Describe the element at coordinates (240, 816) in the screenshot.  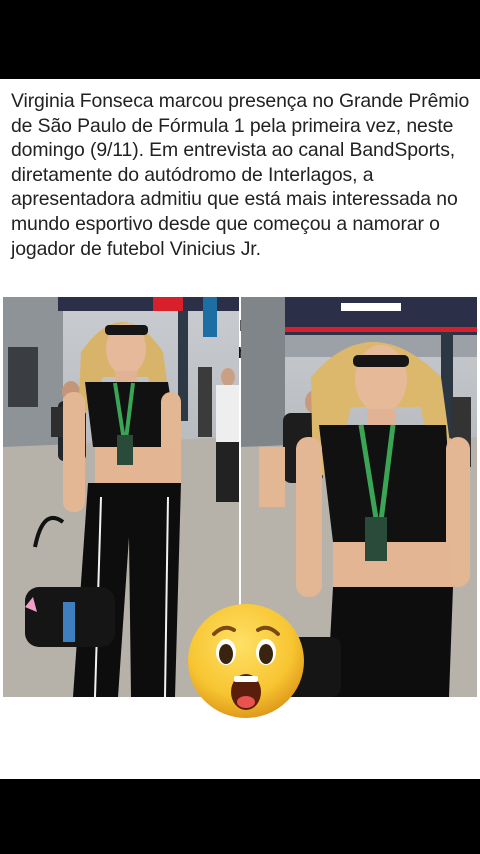
I see `bottom-black-bar` at that location.